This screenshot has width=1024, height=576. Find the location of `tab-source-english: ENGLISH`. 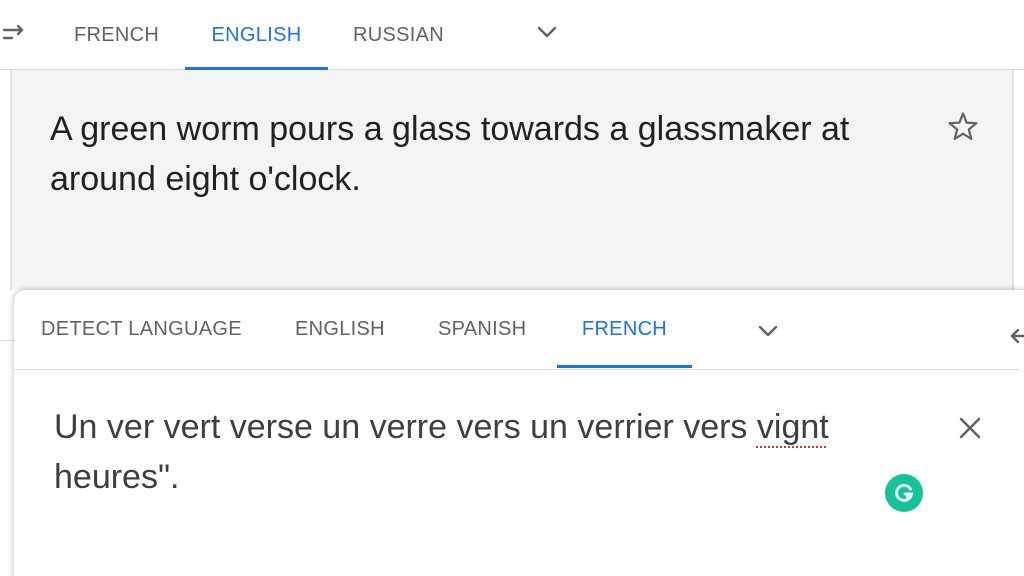

tab-source-english: ENGLISH is located at coordinates (340, 329).